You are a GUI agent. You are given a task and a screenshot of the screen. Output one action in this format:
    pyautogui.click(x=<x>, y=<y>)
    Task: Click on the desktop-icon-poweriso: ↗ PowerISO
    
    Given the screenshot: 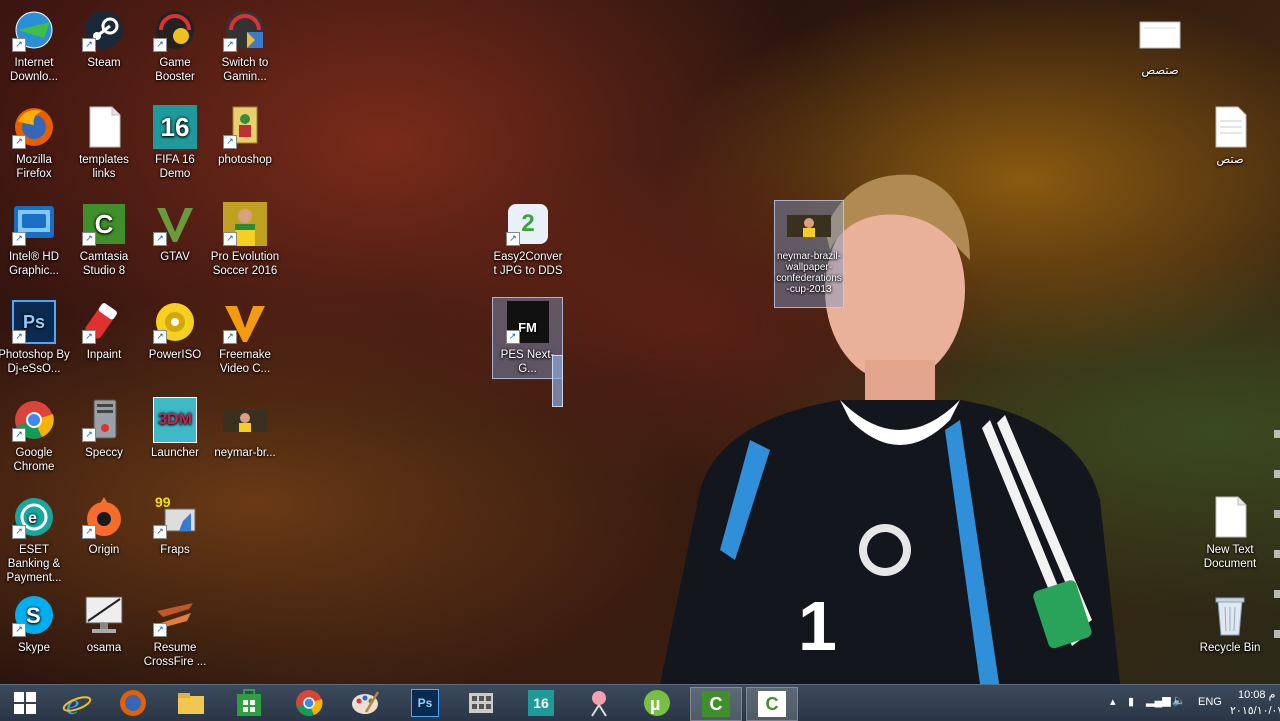 What is the action you would take?
    pyautogui.click(x=175, y=330)
    